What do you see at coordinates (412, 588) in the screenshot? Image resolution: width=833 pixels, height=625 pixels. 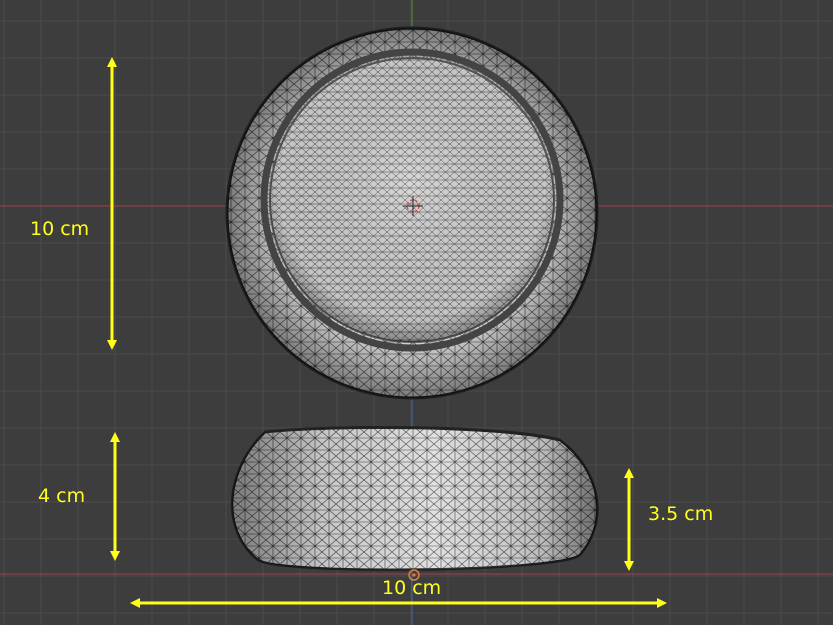 I see `side-view-width-label: 10 cm` at bounding box center [412, 588].